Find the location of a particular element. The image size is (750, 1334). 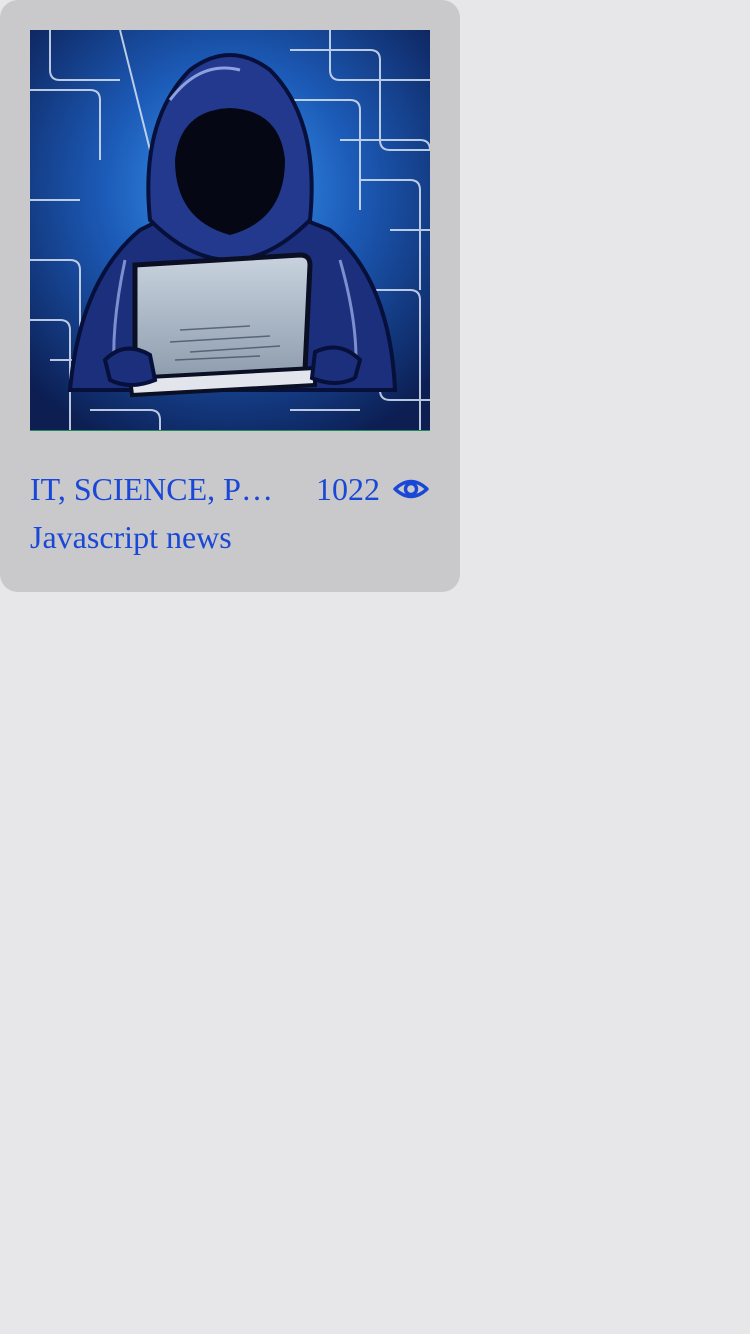

views-count: 1022 is located at coordinates (348, 488).